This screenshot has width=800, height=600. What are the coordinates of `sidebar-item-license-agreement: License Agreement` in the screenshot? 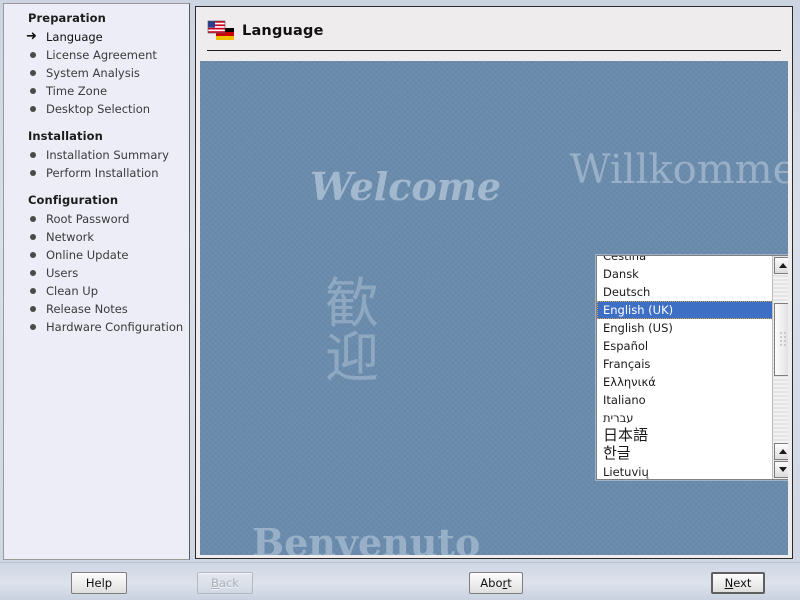 It's located at (96, 55).